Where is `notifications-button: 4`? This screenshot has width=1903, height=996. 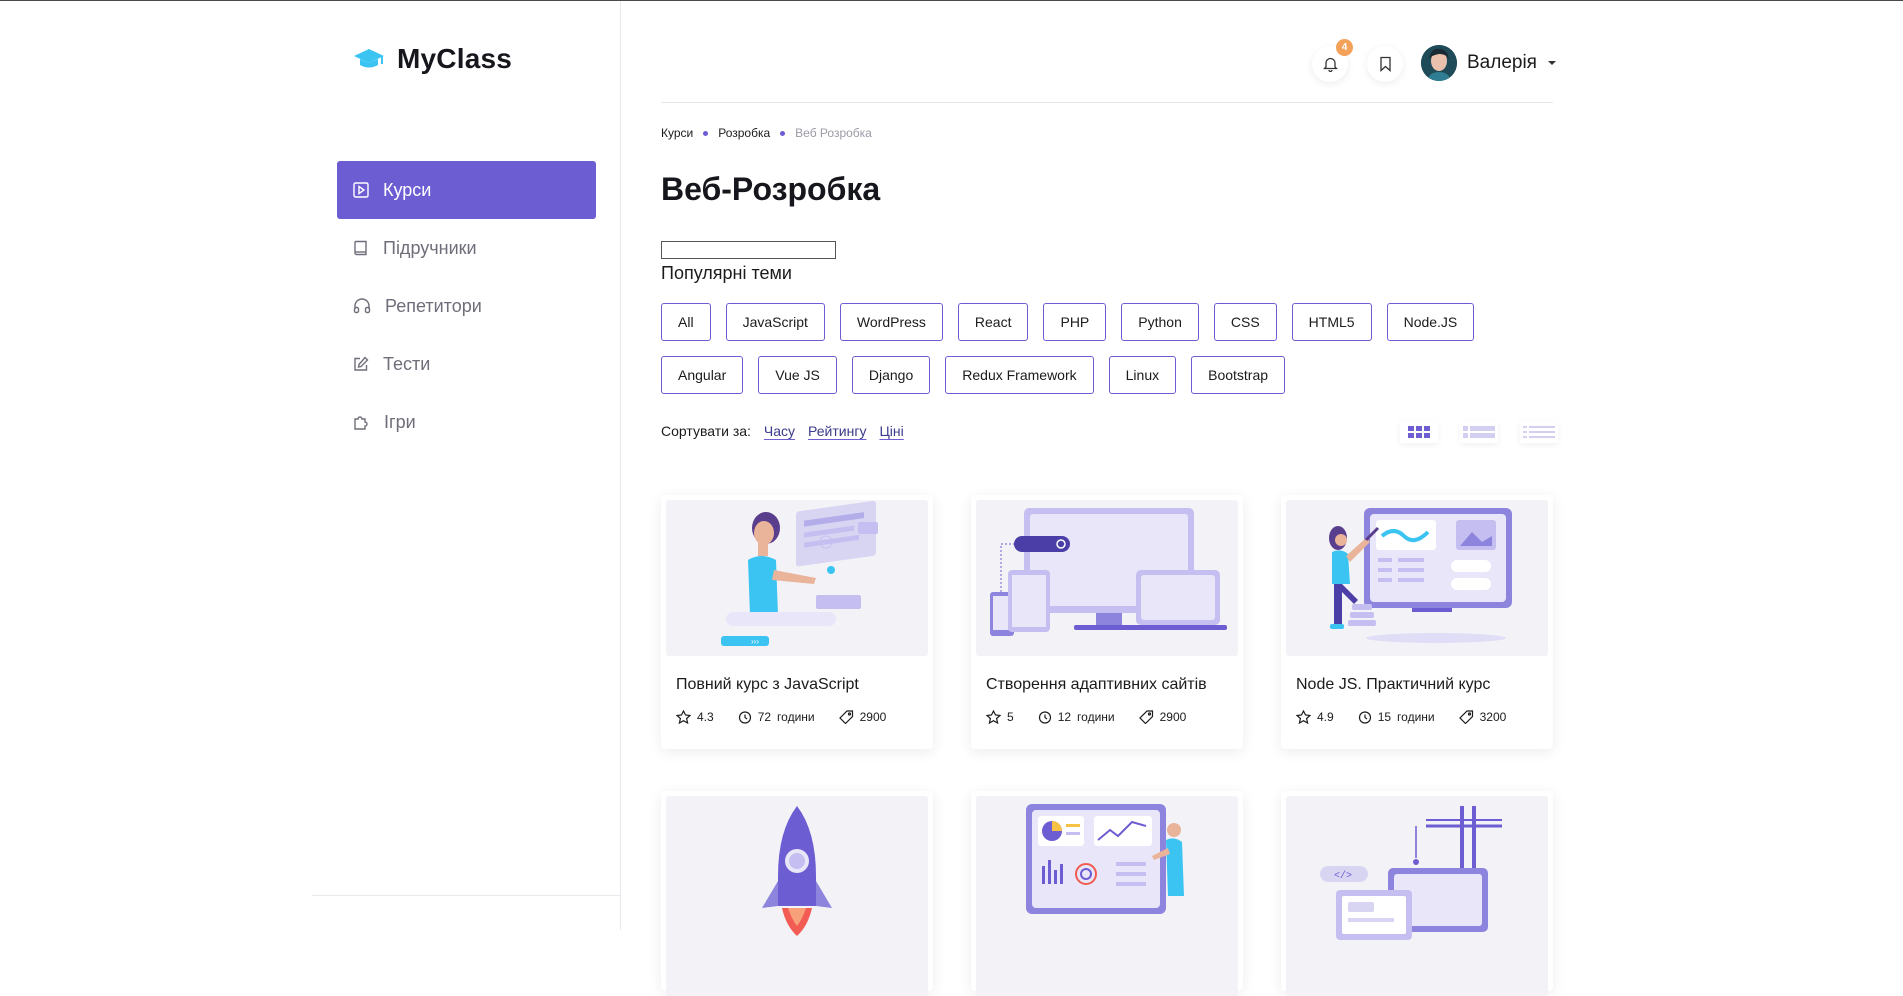 notifications-button: 4 is located at coordinates (1332, 60).